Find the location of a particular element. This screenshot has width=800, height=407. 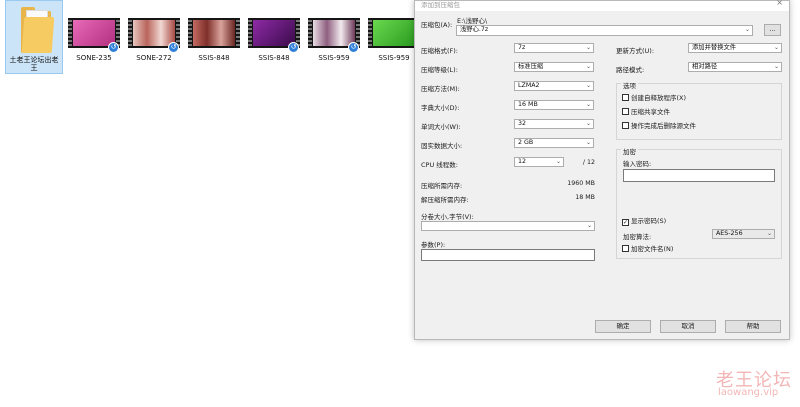

level-label: 压缩等级(L): is located at coordinates (439, 70).